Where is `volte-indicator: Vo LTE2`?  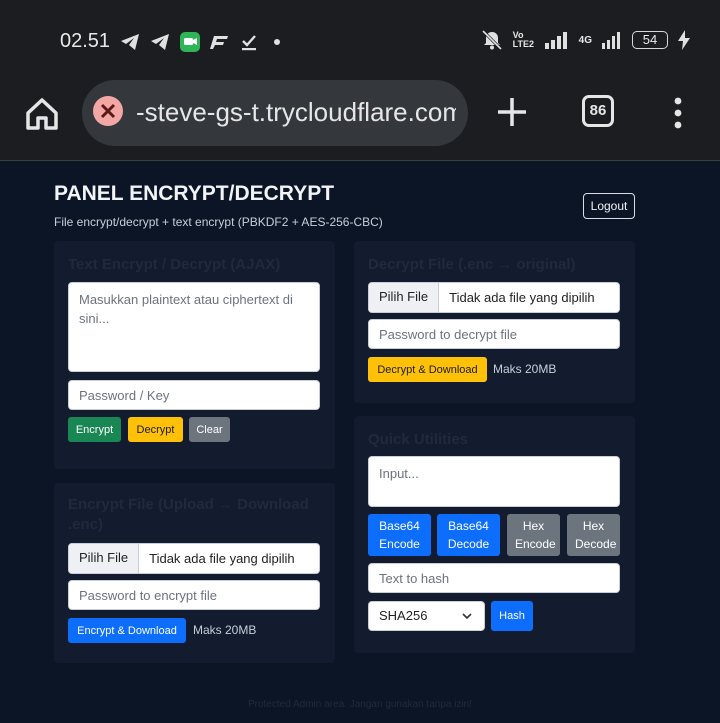 volte-indicator: Vo LTE2 is located at coordinates (523, 39).